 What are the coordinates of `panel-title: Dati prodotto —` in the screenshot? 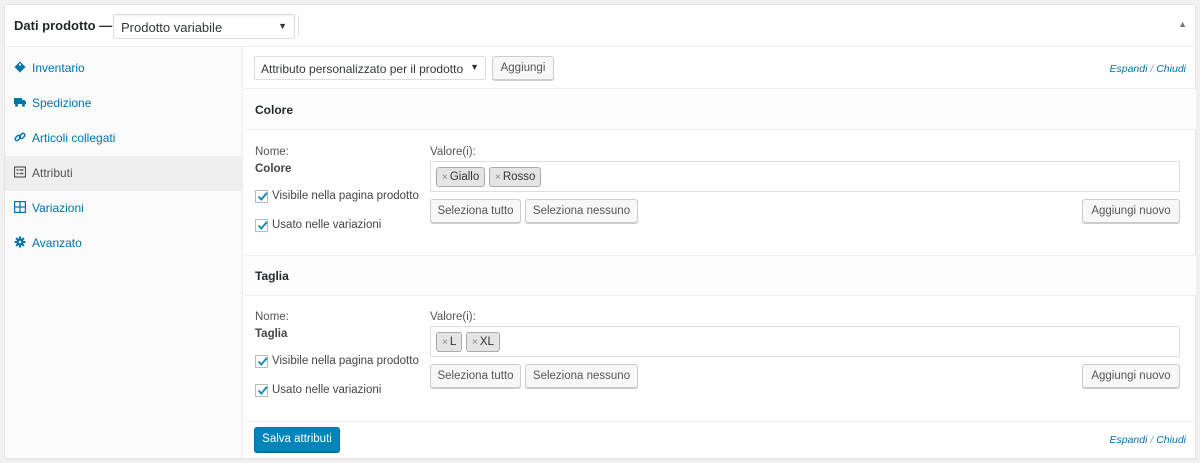 It's located at (63, 25).